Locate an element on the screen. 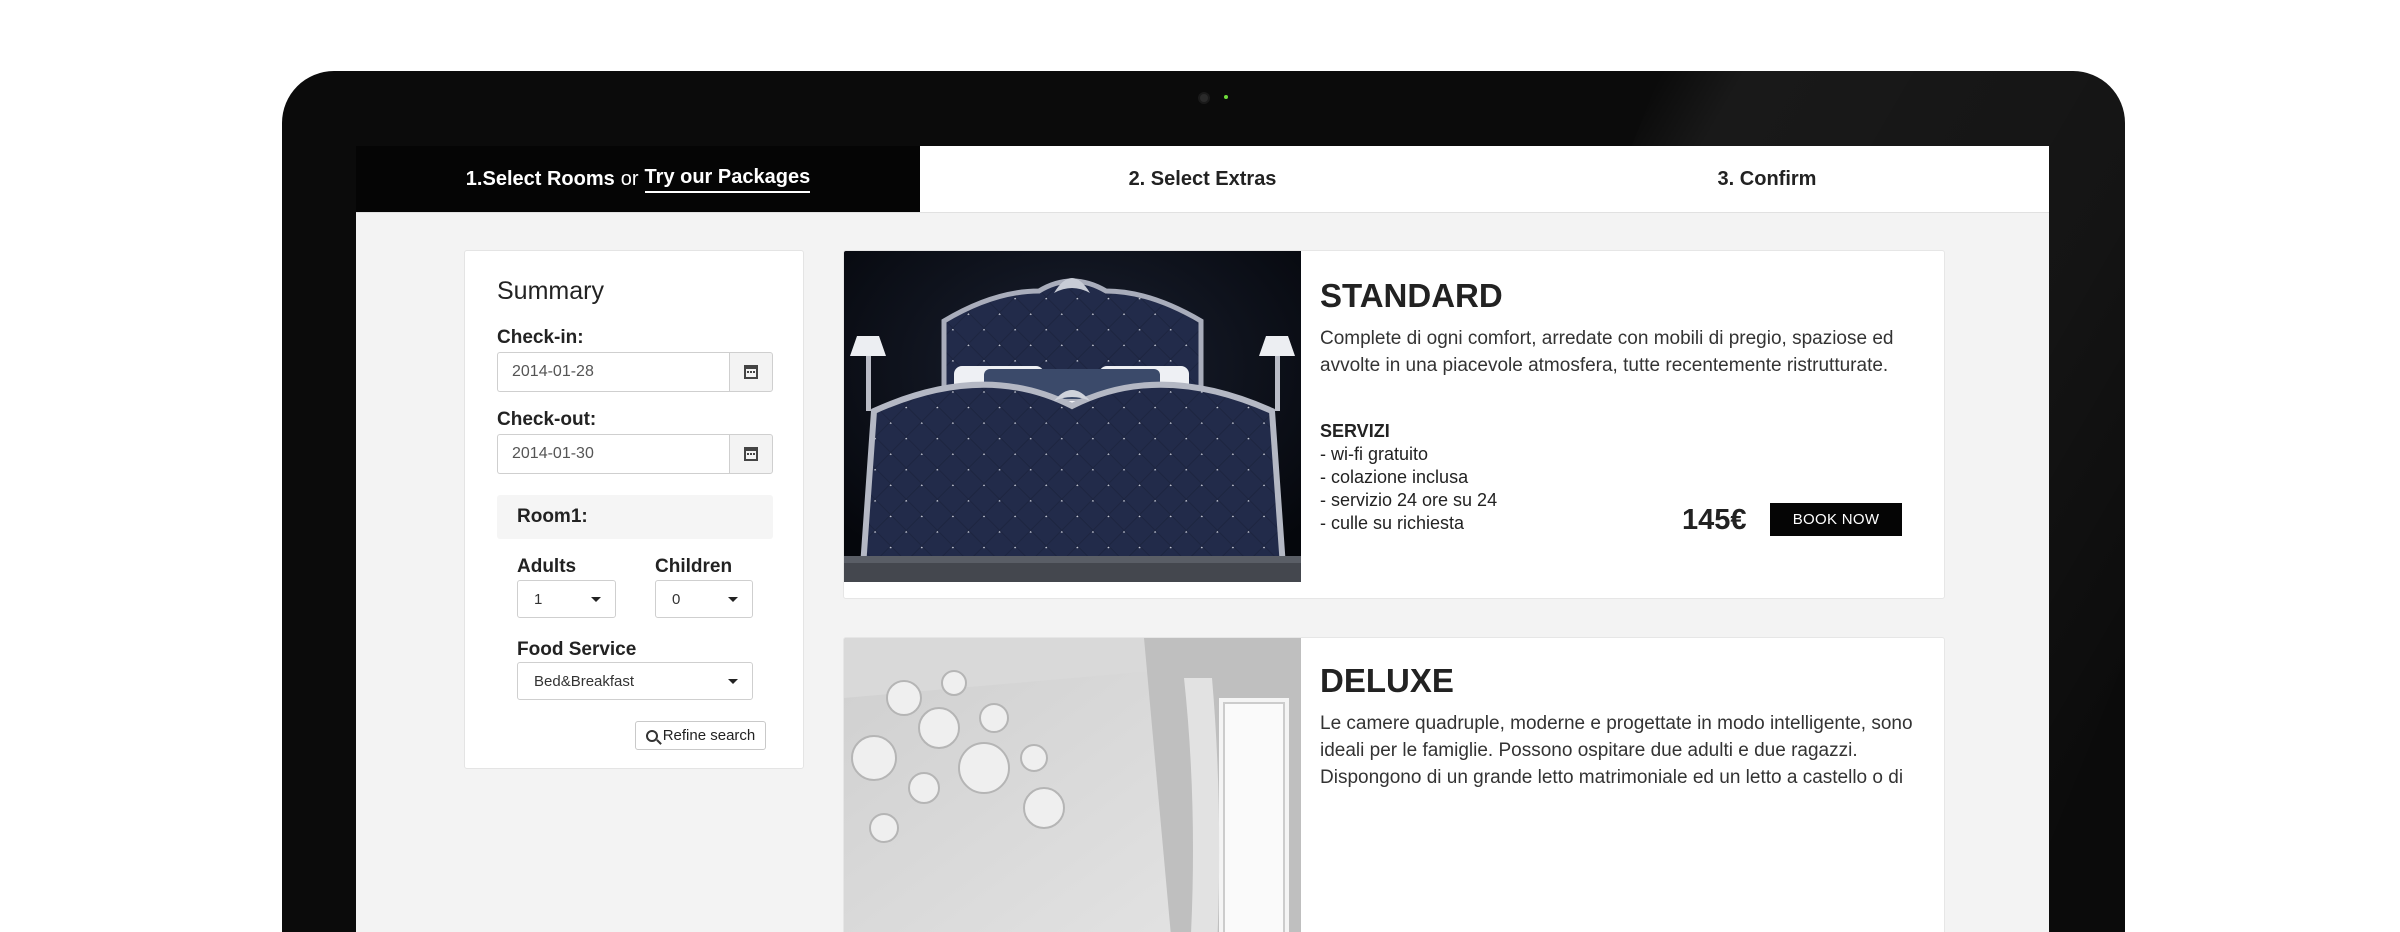 Image resolution: width=2400 pixels, height=932 pixels. children-value: 0 is located at coordinates (676, 599).